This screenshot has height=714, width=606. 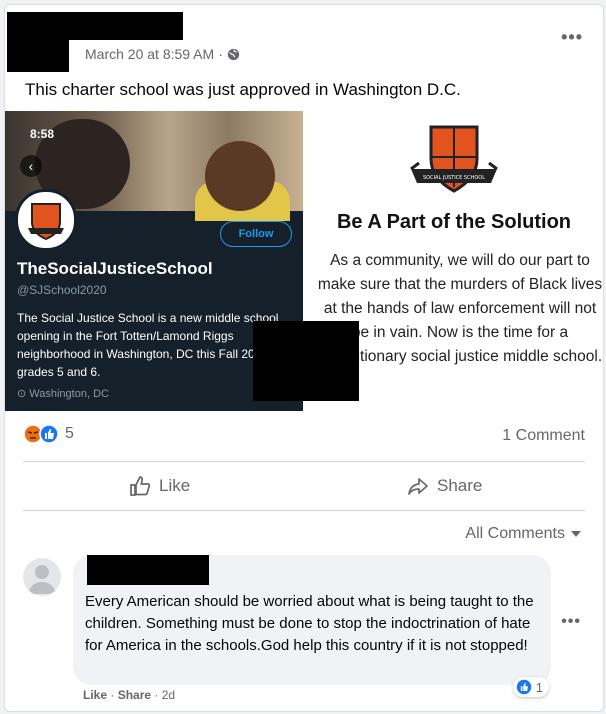 I want to click on comment-more-button: •••, so click(x=571, y=622).